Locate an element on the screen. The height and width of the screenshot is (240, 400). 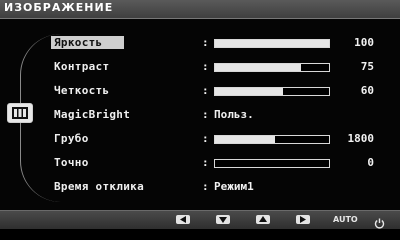
fine-slider is located at coordinates (272, 163).